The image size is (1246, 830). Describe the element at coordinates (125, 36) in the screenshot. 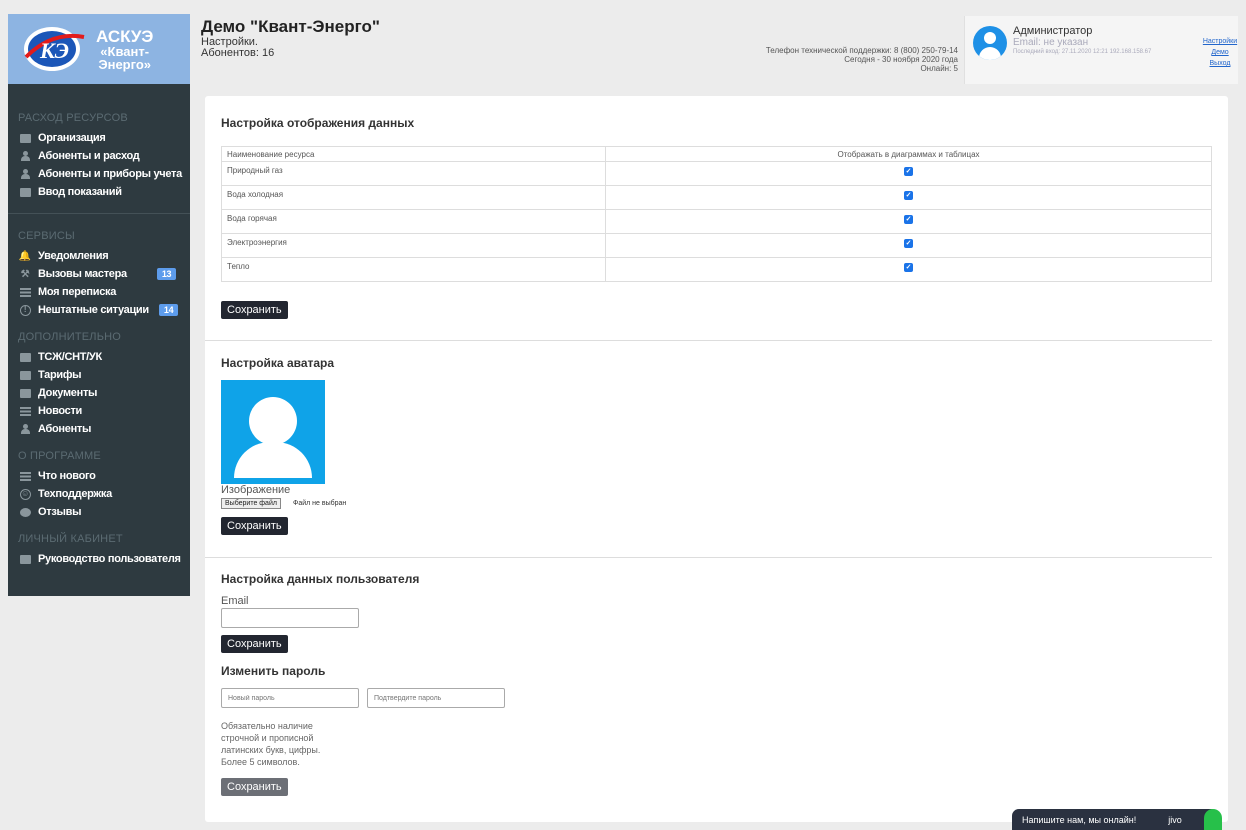

I see `logo-line-1: АСКУЭ` at that location.